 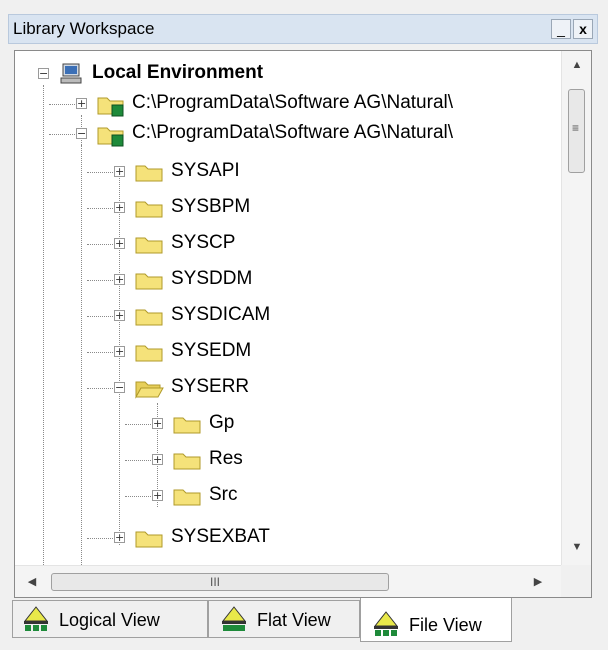 I want to click on file-view-icon, so click(x=386, y=623).